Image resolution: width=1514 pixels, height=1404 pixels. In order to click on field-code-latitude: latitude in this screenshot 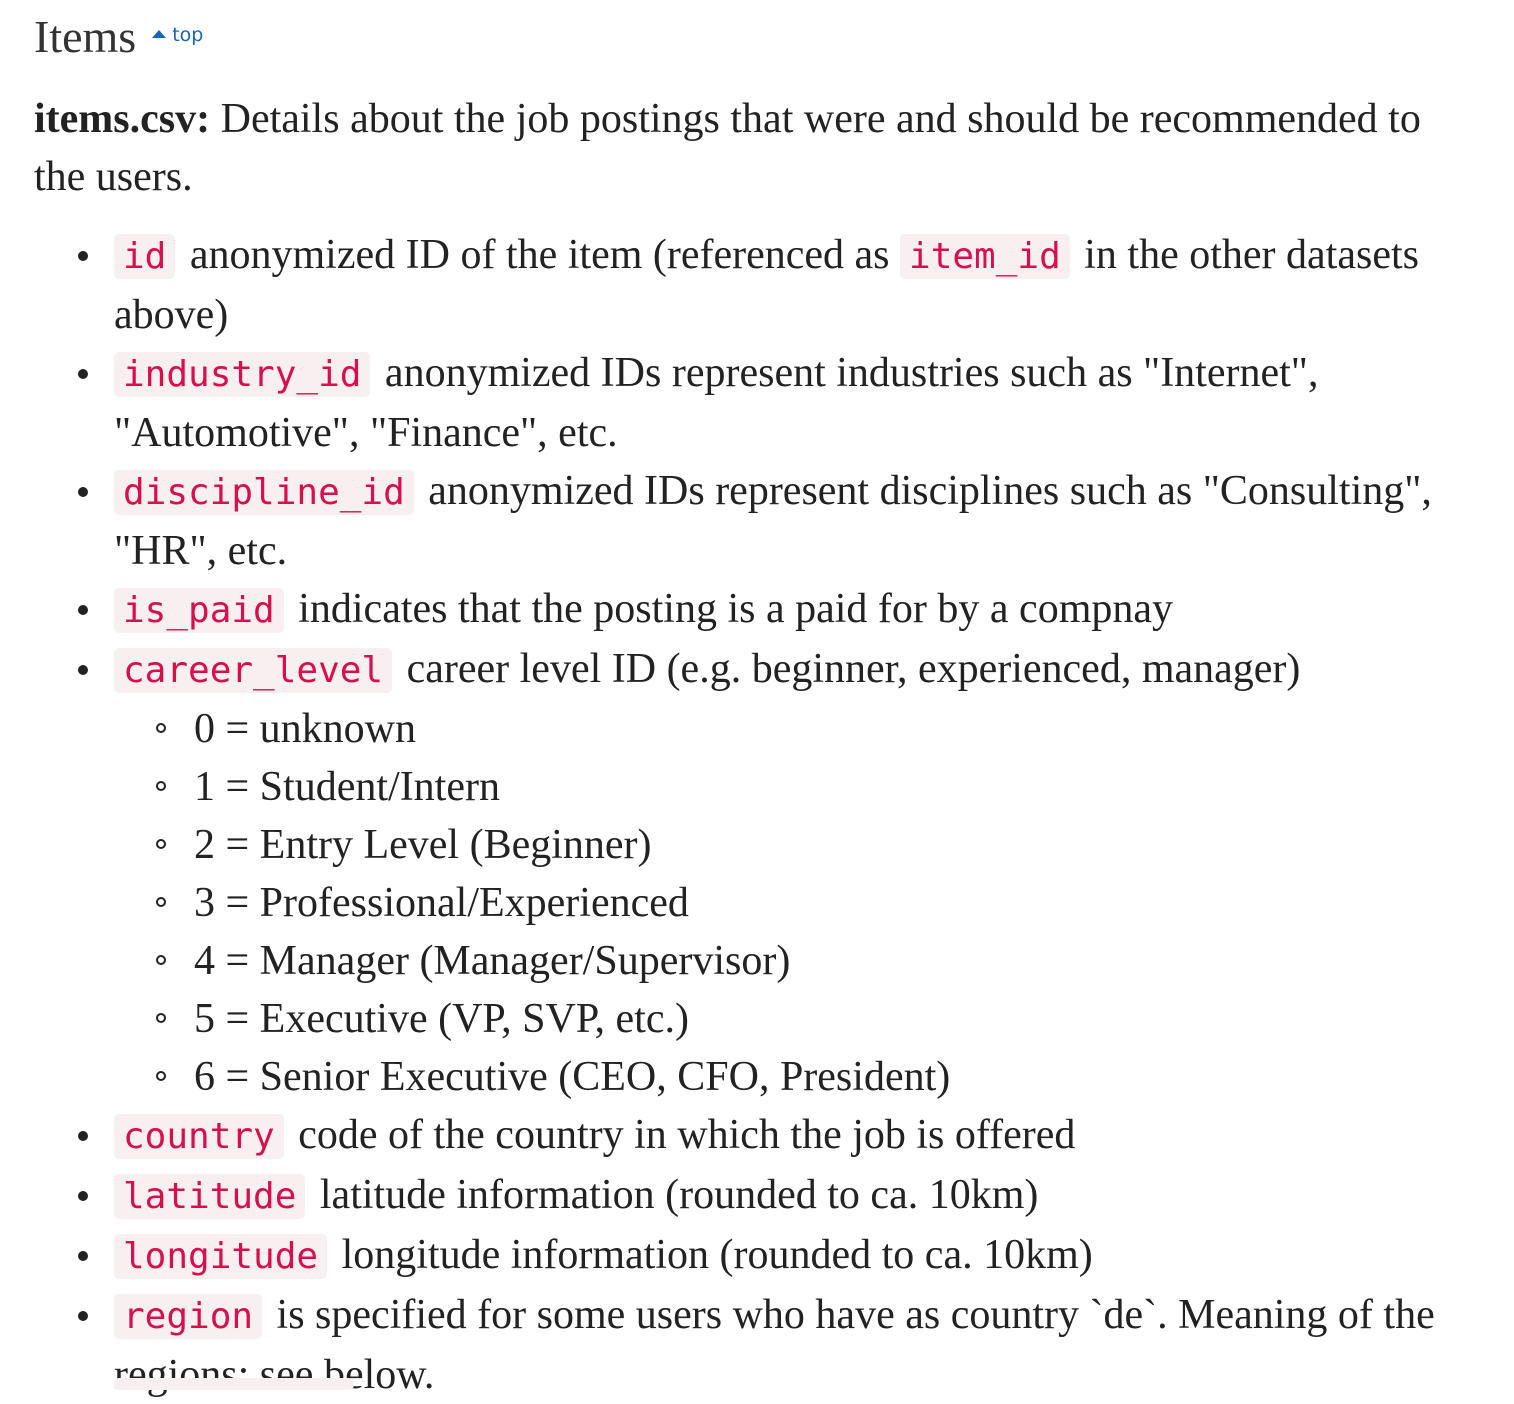, I will do `click(210, 1196)`.